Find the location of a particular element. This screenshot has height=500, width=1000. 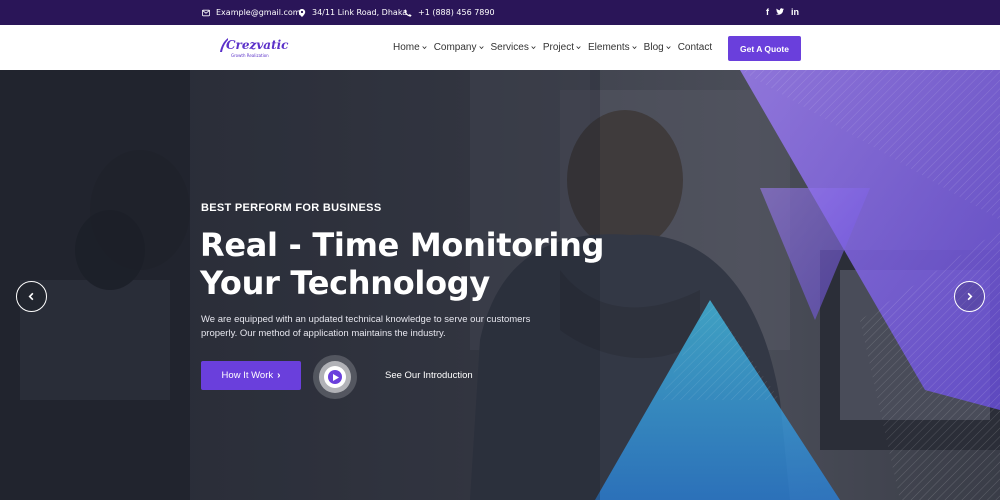

phone-text: +1 (888) 456 7890 is located at coordinates (456, 12).